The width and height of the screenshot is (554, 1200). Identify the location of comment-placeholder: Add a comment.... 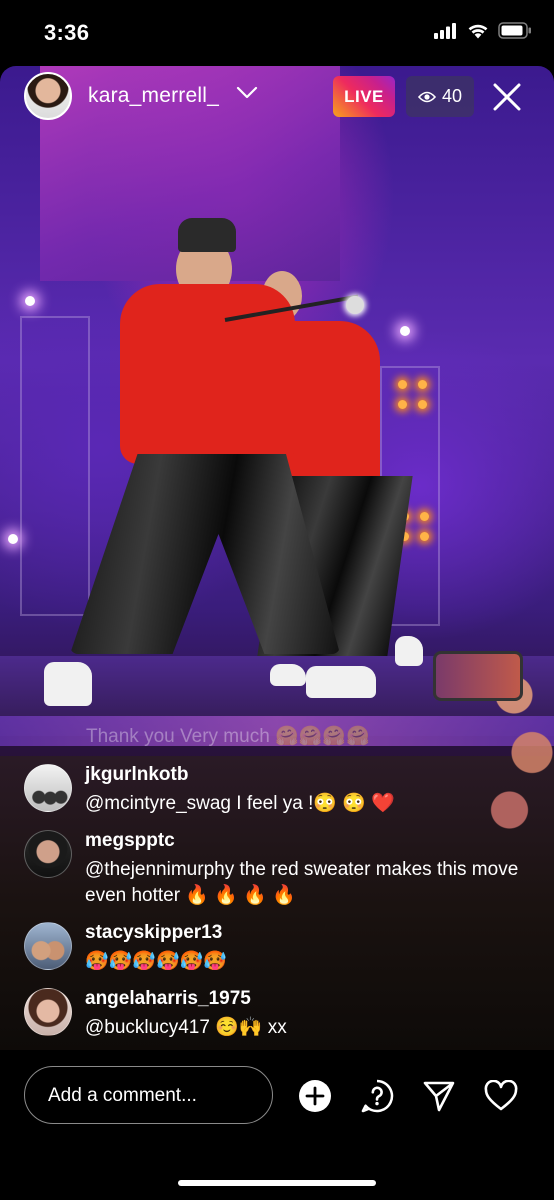
(122, 1095).